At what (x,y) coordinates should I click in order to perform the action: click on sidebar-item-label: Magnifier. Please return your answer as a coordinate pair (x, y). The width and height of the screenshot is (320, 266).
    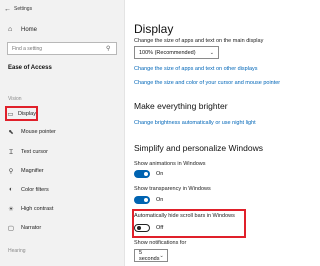
    Looking at the image, I should click on (32, 170).